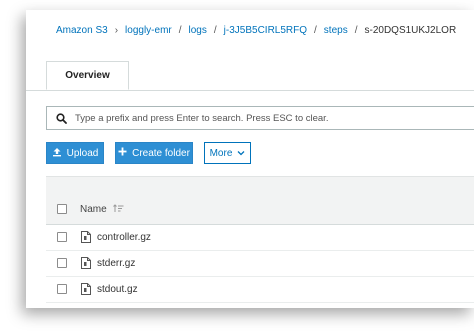  Describe the element at coordinates (62, 209) in the screenshot. I see `select-all-checkbox` at that location.